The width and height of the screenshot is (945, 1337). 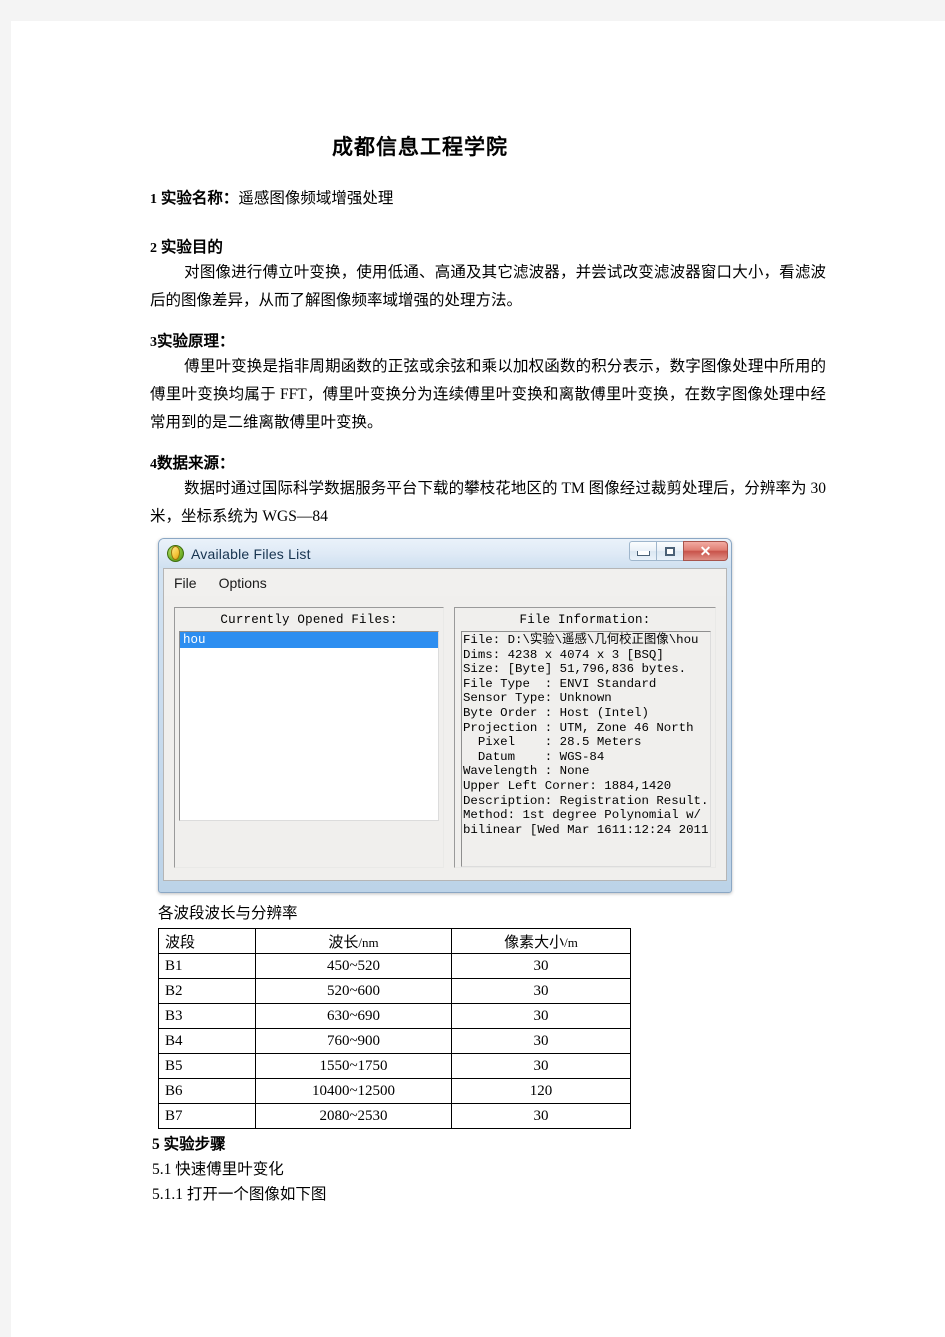 What do you see at coordinates (581, 640) in the screenshot?
I see `info-line: File: D:\实验\遥感\几何校正图像\hou` at bounding box center [581, 640].